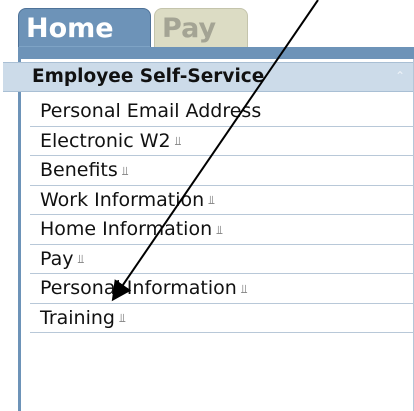 The image size is (414, 411). I want to click on menu-item-label: Electronic W2, so click(105, 140).